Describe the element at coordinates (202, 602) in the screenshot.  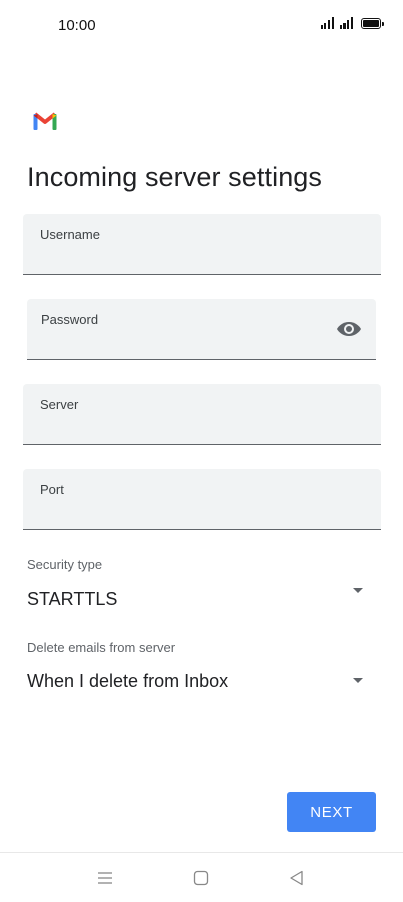
I see `security-type-dropdown: STARTTLS` at that location.